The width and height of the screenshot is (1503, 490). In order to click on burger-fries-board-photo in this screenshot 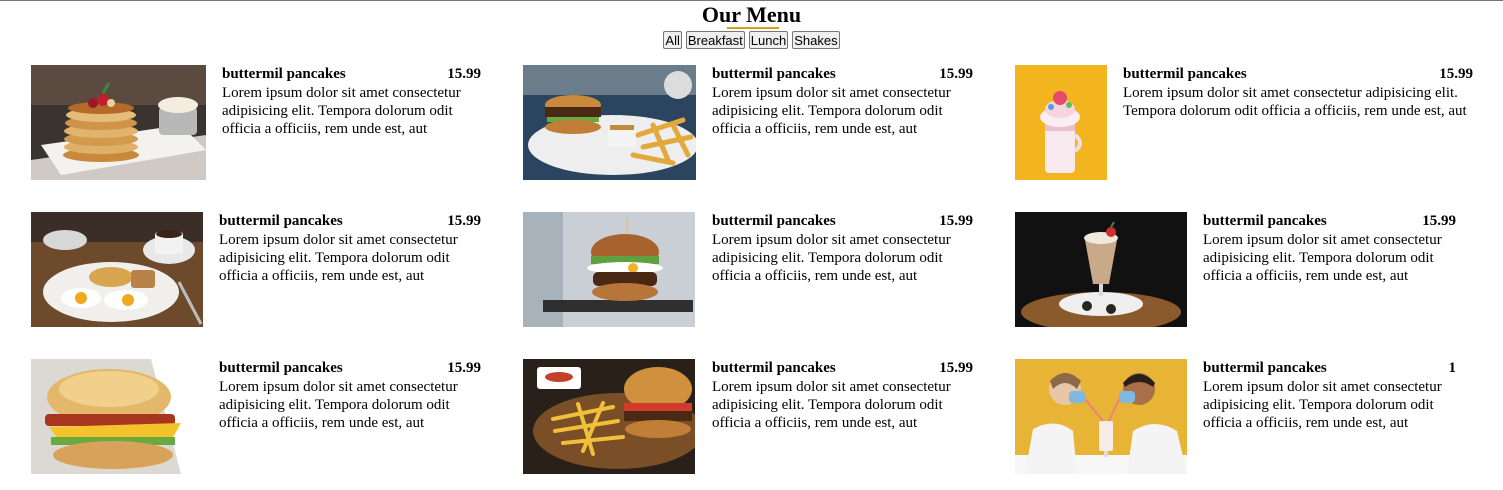, I will do `click(609, 416)`.